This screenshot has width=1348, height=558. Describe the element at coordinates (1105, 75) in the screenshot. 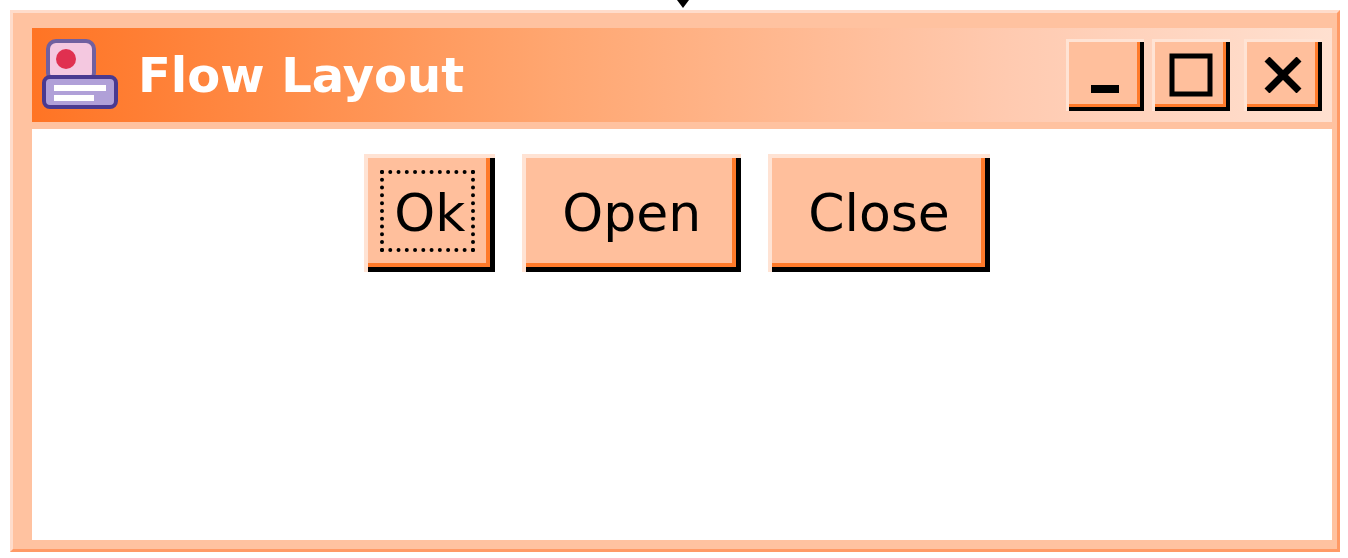

I see `minimize-button` at that location.